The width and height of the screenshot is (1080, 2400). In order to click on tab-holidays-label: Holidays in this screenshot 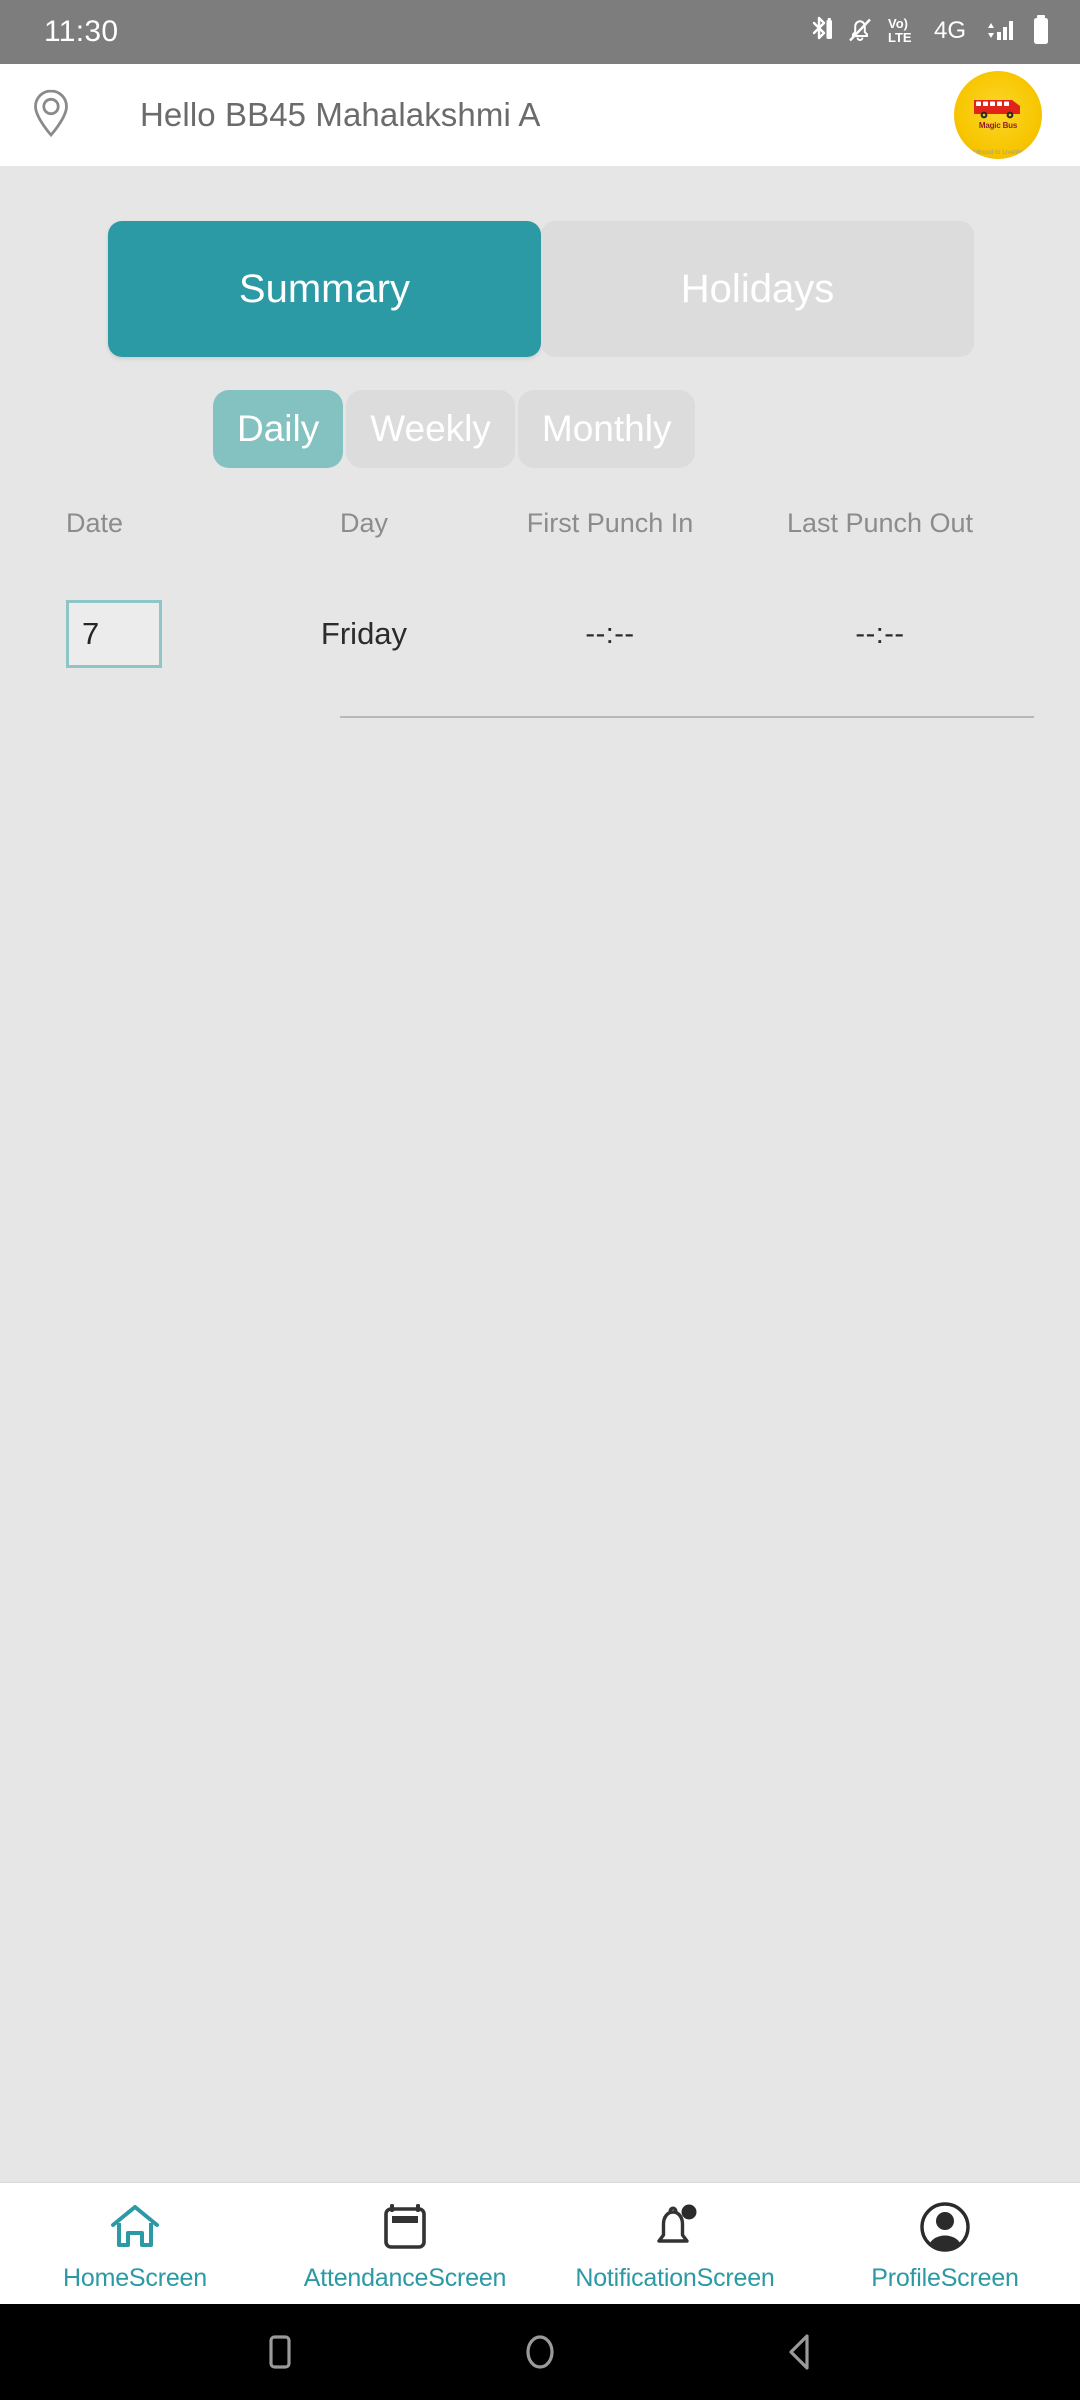, I will do `click(757, 288)`.